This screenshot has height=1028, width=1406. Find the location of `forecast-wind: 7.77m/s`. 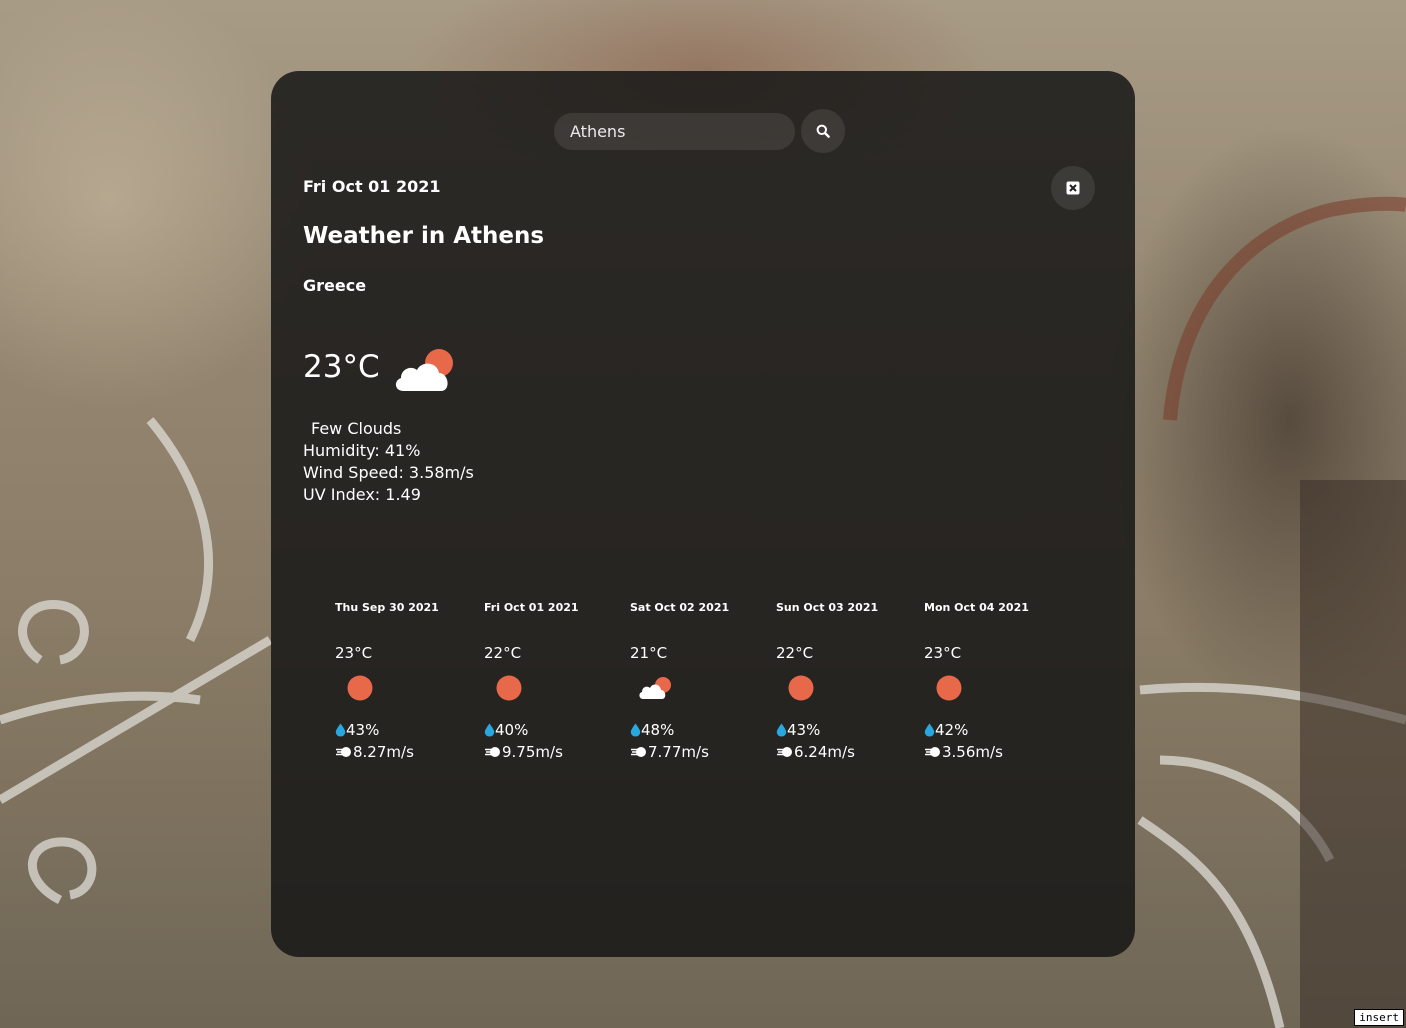

forecast-wind: 7.77m/s is located at coordinates (669, 752).